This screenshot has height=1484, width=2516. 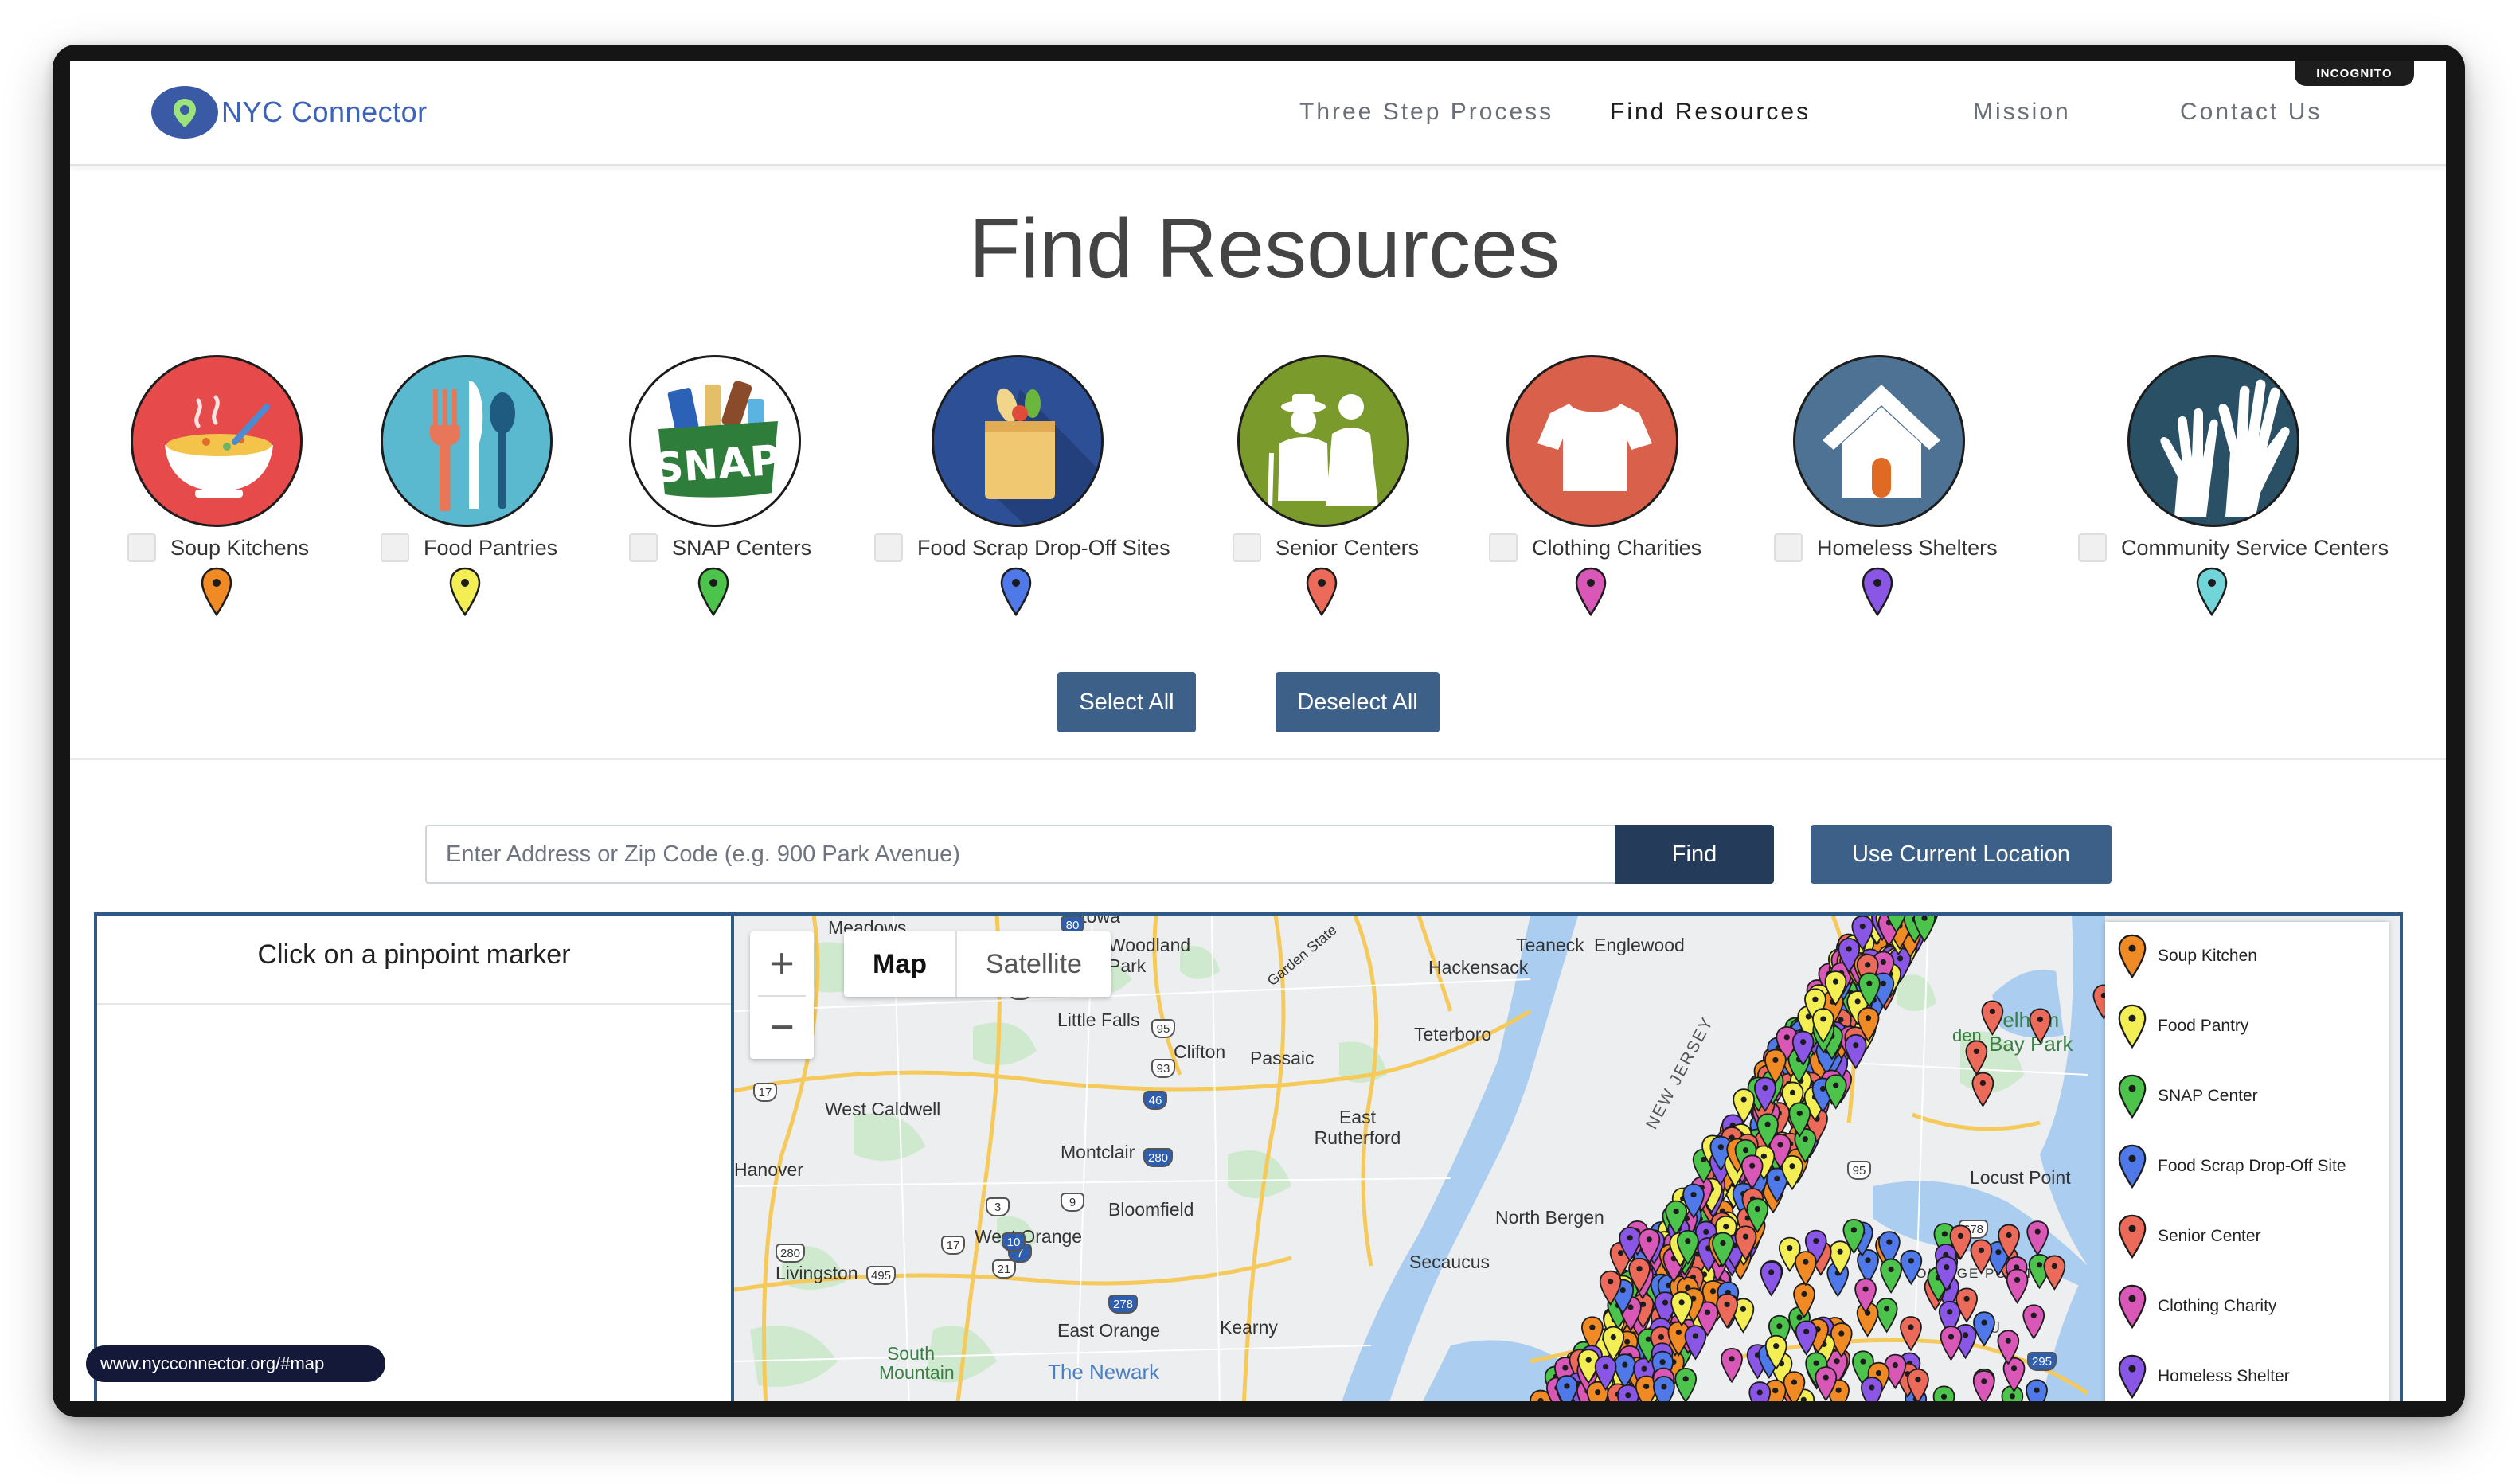 What do you see at coordinates (240, 547) in the screenshot?
I see `category-label: Soup Kitchens` at bounding box center [240, 547].